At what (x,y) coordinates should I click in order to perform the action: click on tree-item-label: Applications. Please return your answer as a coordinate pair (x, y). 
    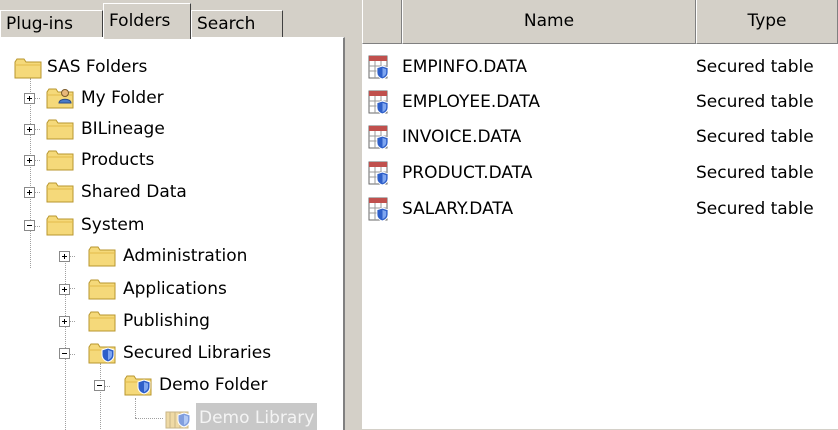
    Looking at the image, I should click on (175, 289).